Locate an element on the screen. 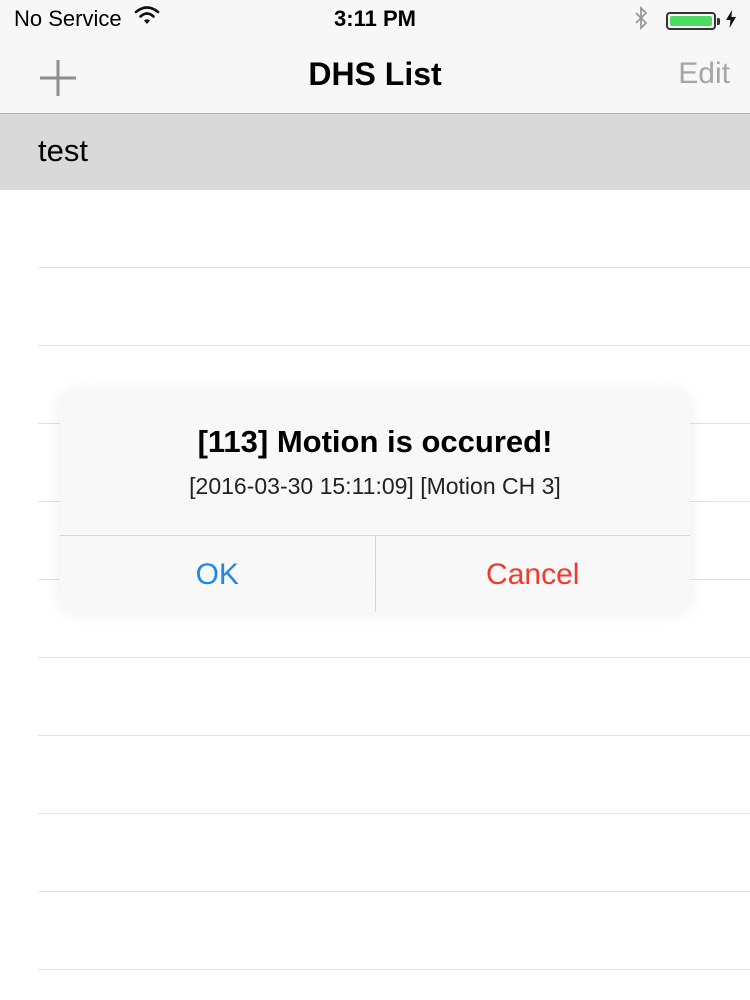 The image size is (750, 1000). alert-actions: OK Cancel is located at coordinates (375, 573).